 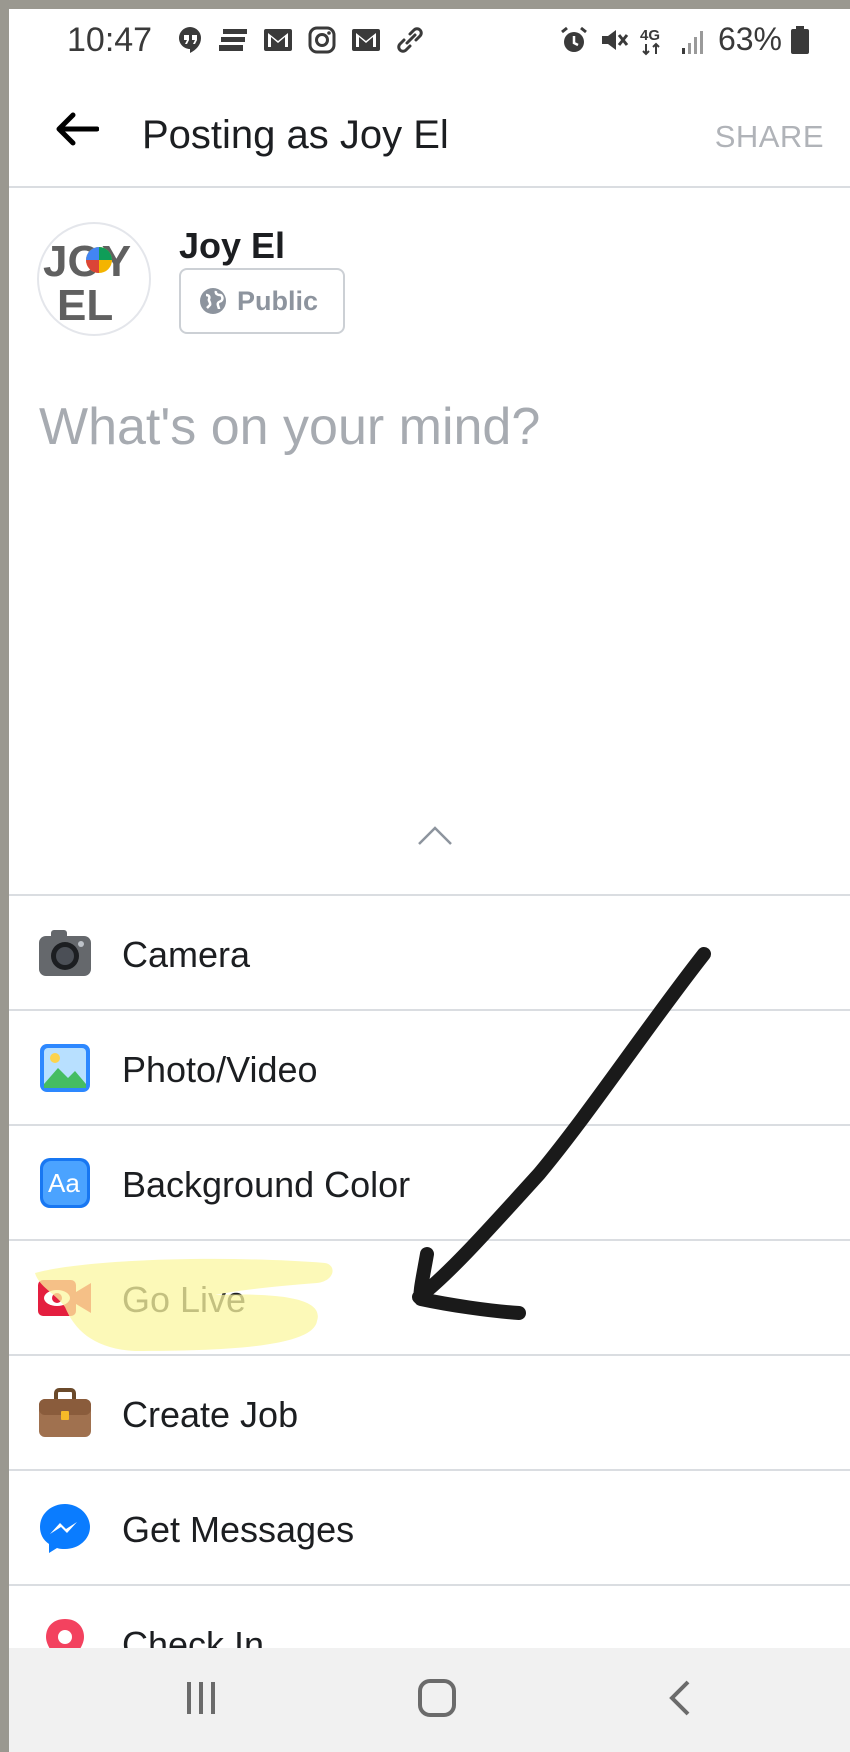 What do you see at coordinates (437, 1698) in the screenshot?
I see `home-icon` at bounding box center [437, 1698].